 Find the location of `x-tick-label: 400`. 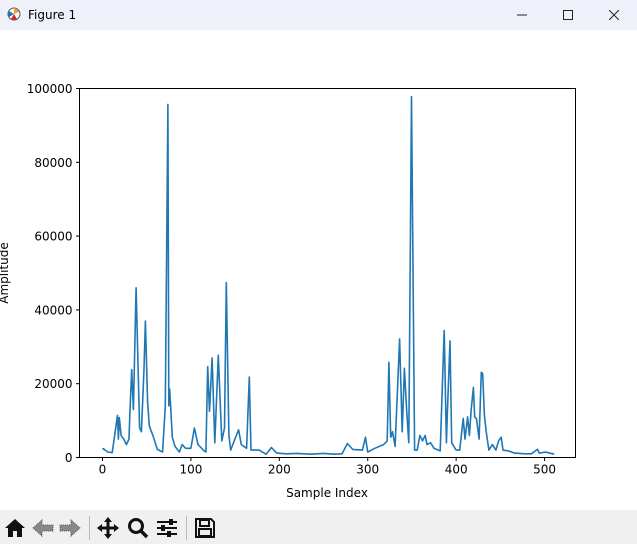

x-tick-label: 400 is located at coordinates (456, 470).